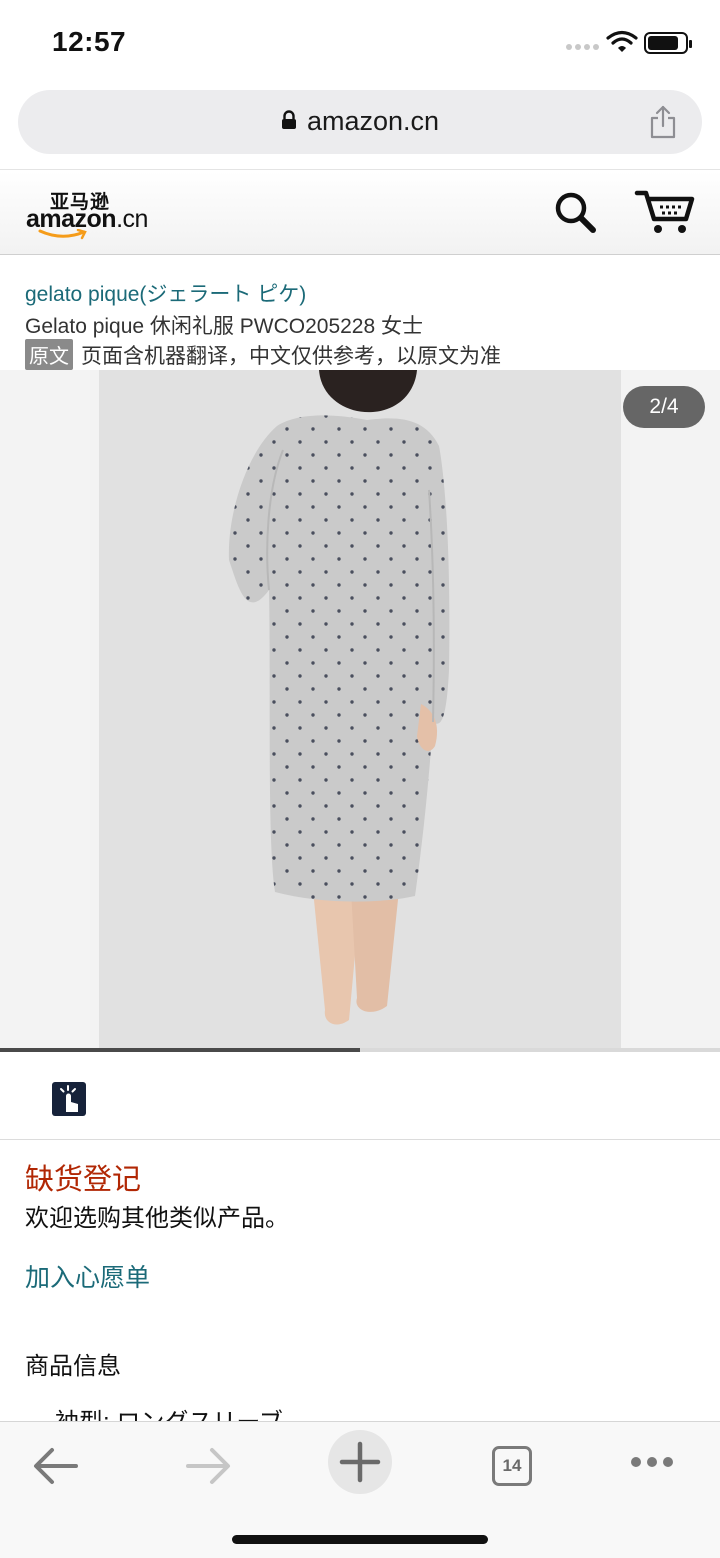  Describe the element at coordinates (83, 1180) in the screenshot. I see `availability-status: 缺货登记` at that location.